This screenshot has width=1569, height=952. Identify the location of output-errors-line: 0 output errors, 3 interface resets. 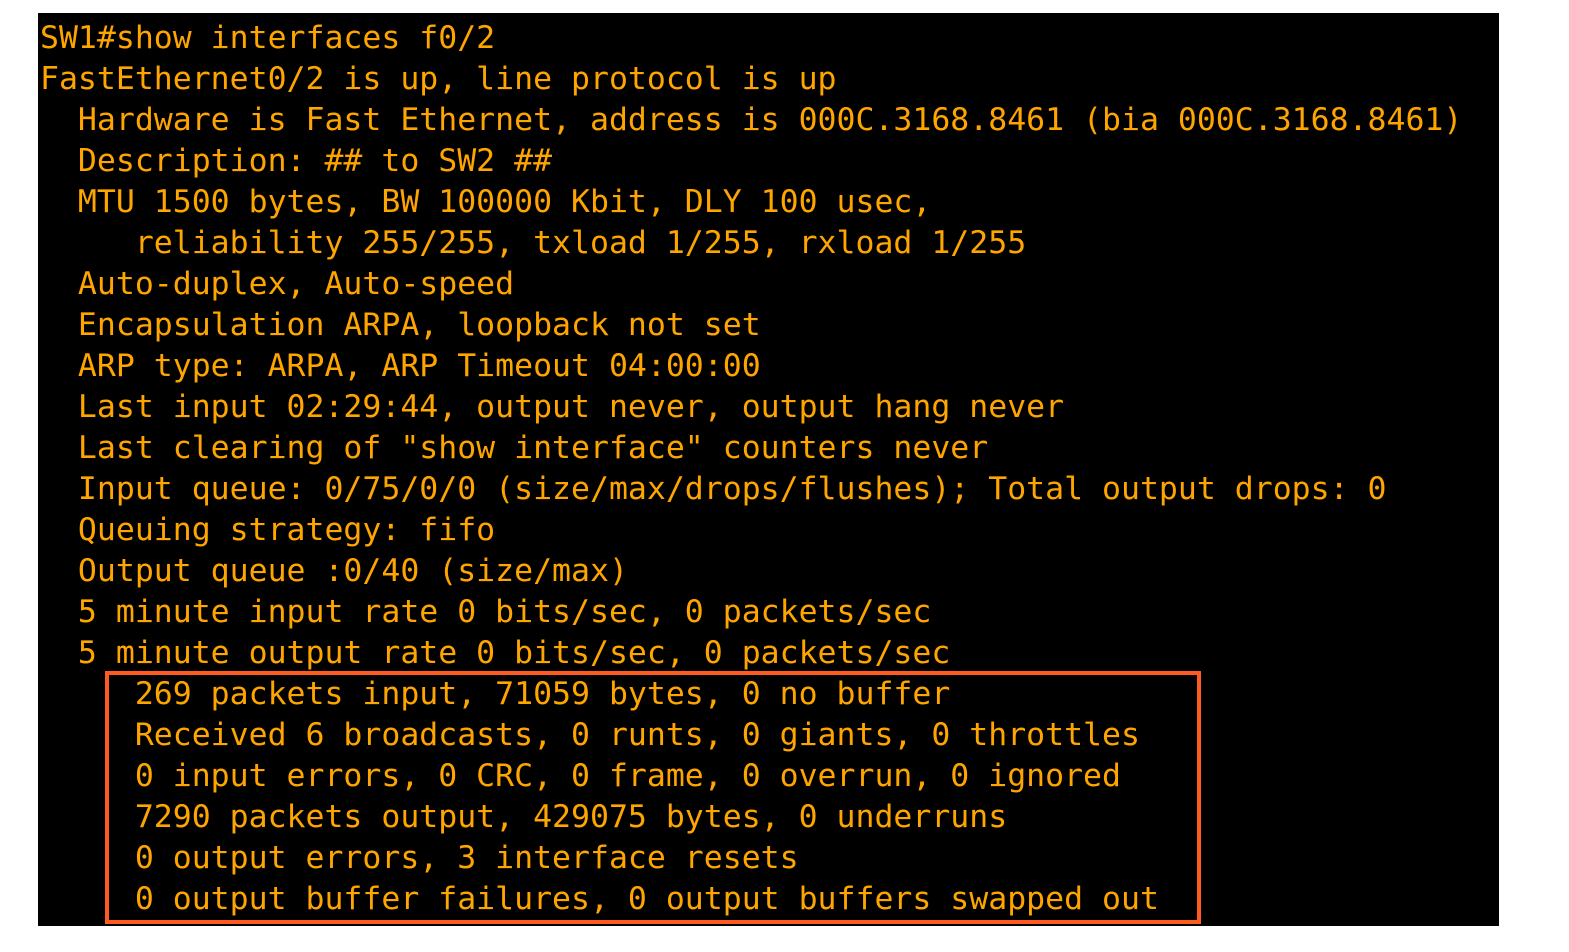
(419, 858).